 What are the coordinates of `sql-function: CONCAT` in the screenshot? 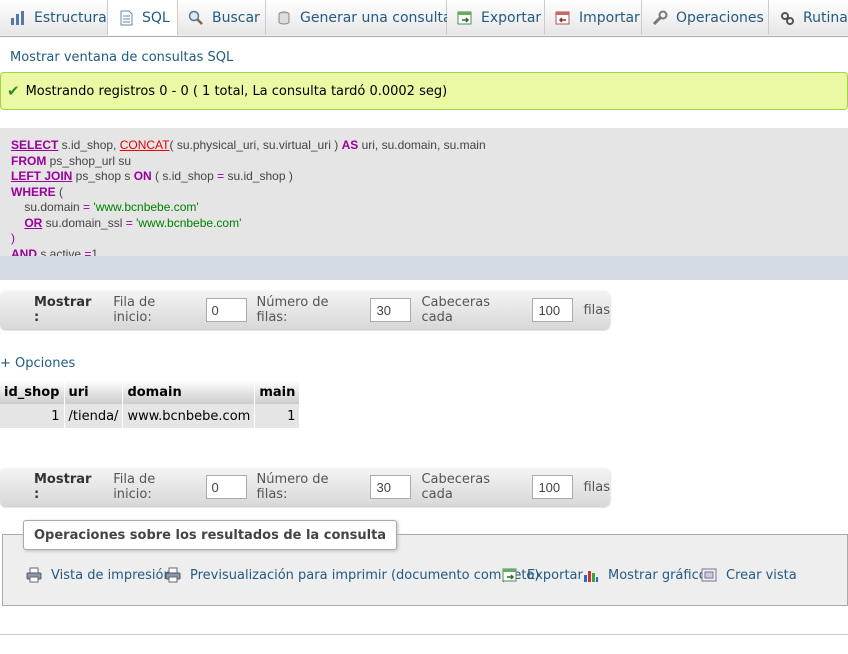 It's located at (144, 145).